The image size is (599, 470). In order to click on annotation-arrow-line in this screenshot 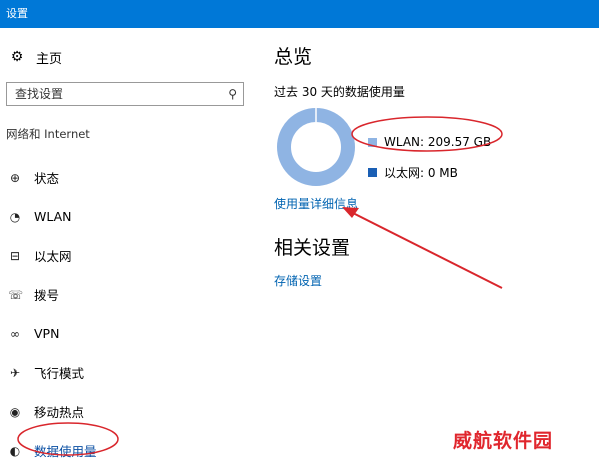, I will do `click(424, 249)`.